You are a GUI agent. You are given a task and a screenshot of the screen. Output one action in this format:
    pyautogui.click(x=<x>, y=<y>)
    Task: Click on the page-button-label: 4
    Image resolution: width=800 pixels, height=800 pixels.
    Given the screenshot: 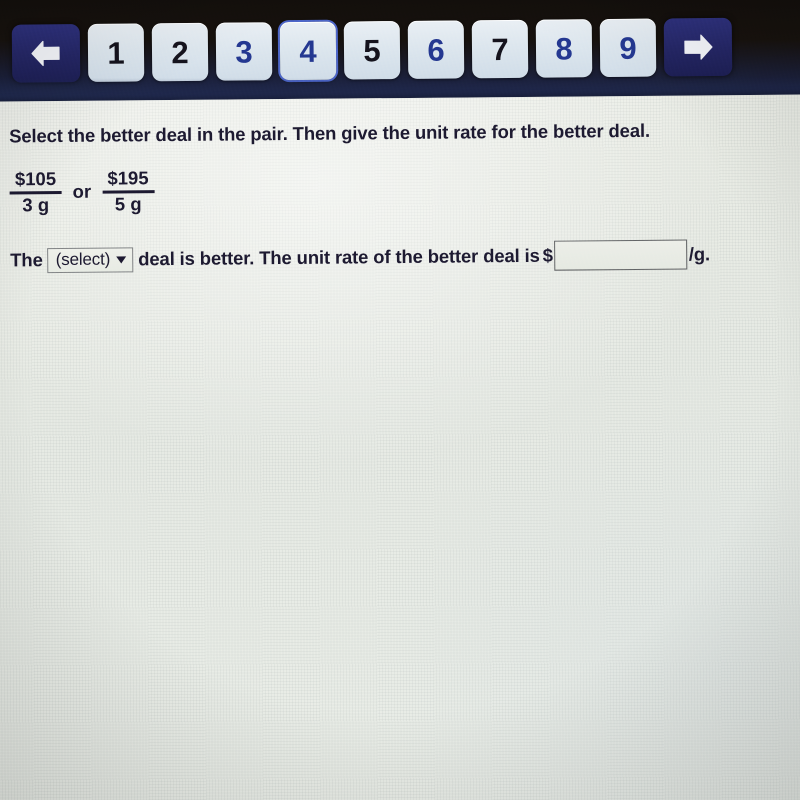 What is the action you would take?
    pyautogui.click(x=308, y=51)
    